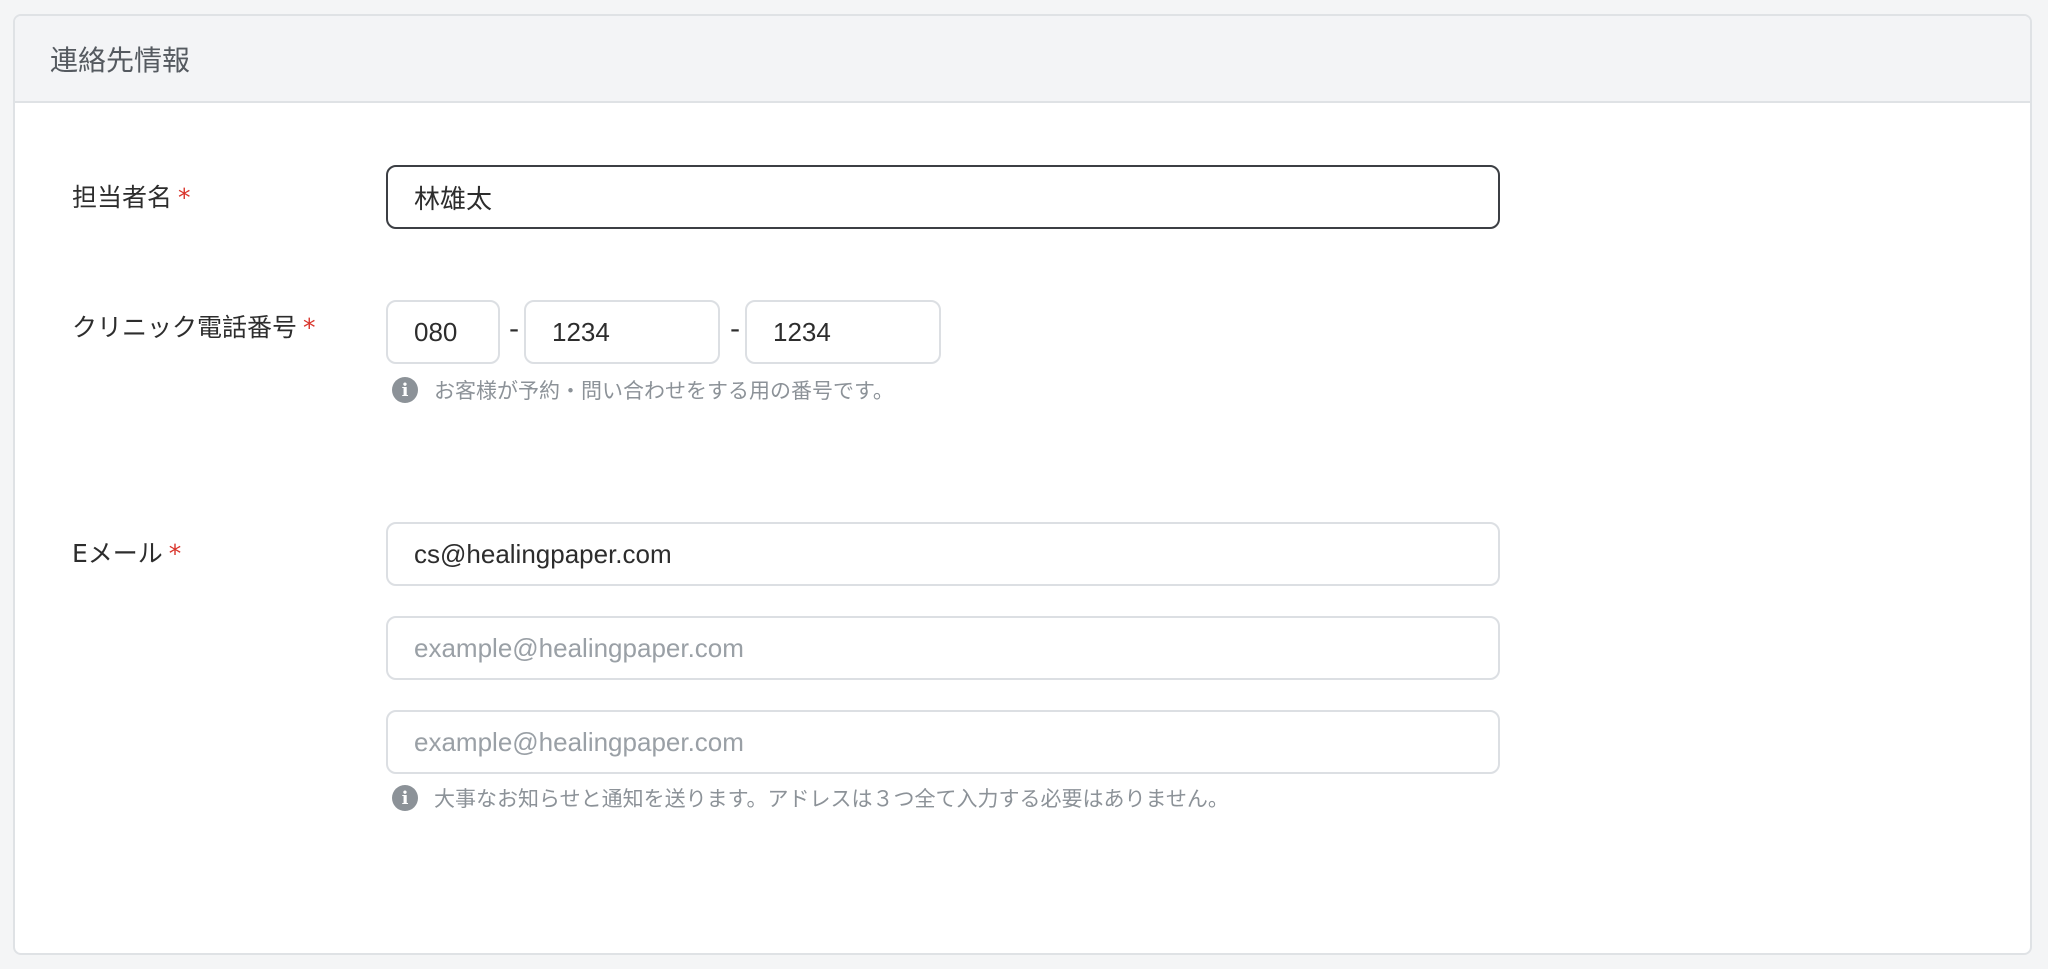 The image size is (2048, 969). I want to click on clinic-phone-label: クリニック電話番号 *, so click(194, 326).